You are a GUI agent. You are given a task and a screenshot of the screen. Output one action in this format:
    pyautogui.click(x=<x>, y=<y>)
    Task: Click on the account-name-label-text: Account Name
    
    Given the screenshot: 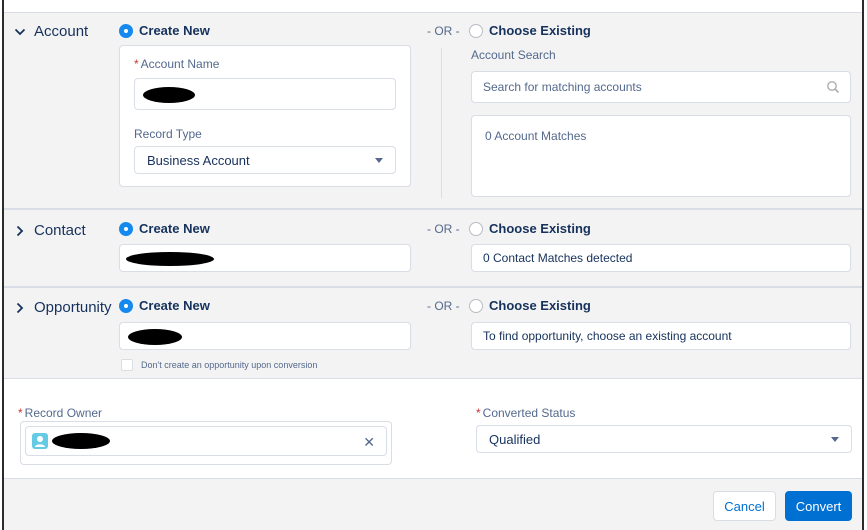 What is the action you would take?
    pyautogui.click(x=180, y=64)
    